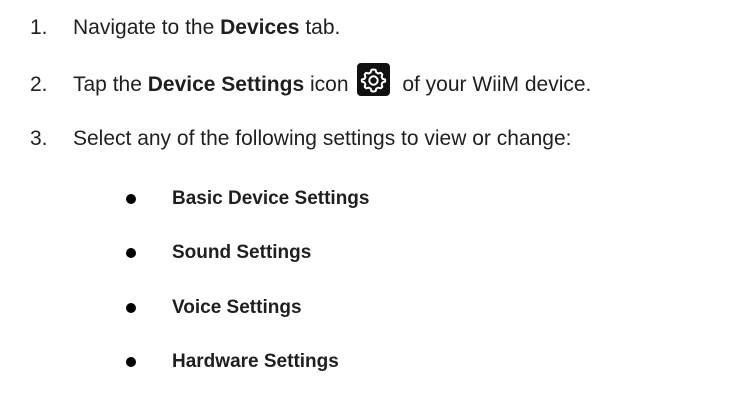  I want to click on step-text: Tap the, so click(110, 84).